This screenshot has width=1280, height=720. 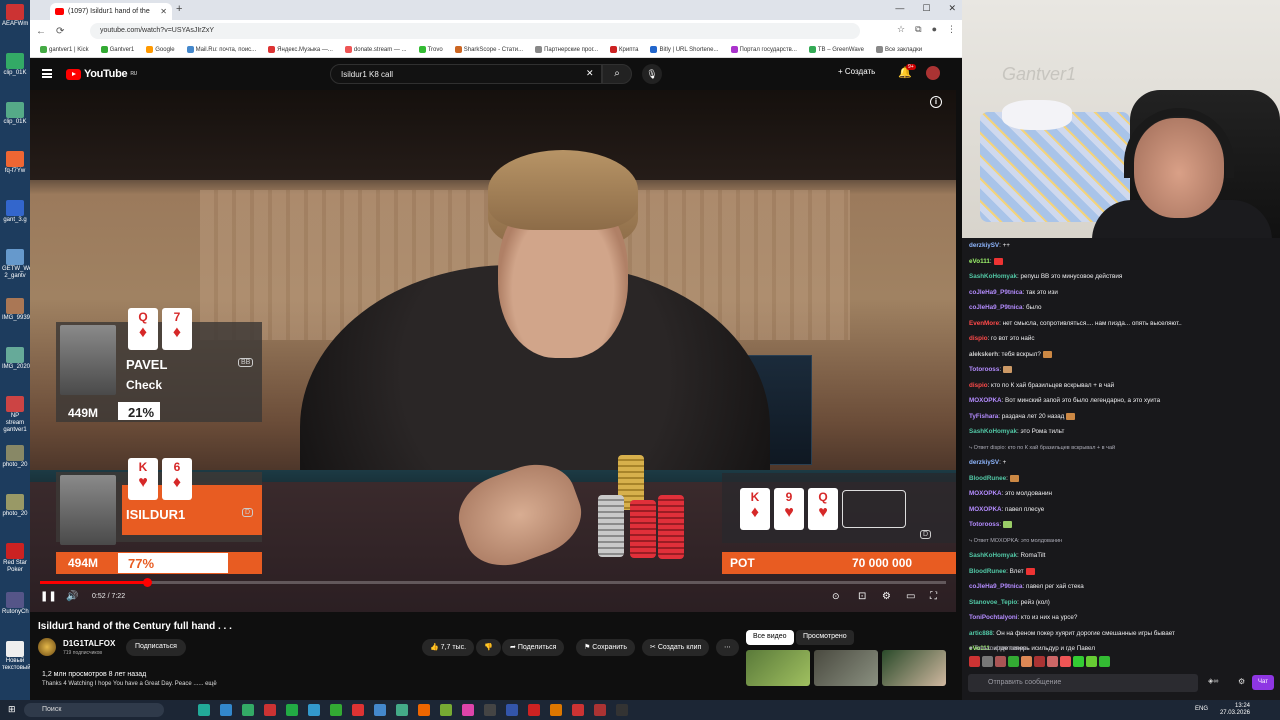 I want to click on chat-send-button: Чат, so click(x=1263, y=682).